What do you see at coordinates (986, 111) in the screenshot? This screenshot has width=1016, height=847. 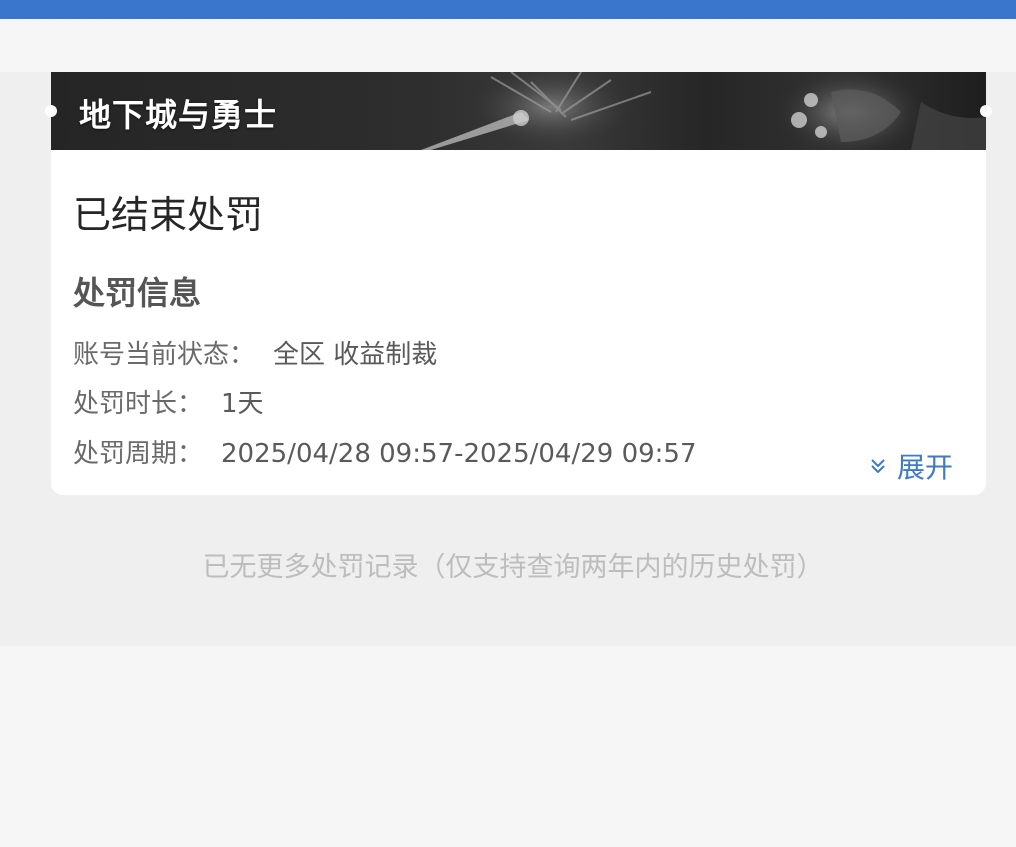 I see `card-notch-right` at bounding box center [986, 111].